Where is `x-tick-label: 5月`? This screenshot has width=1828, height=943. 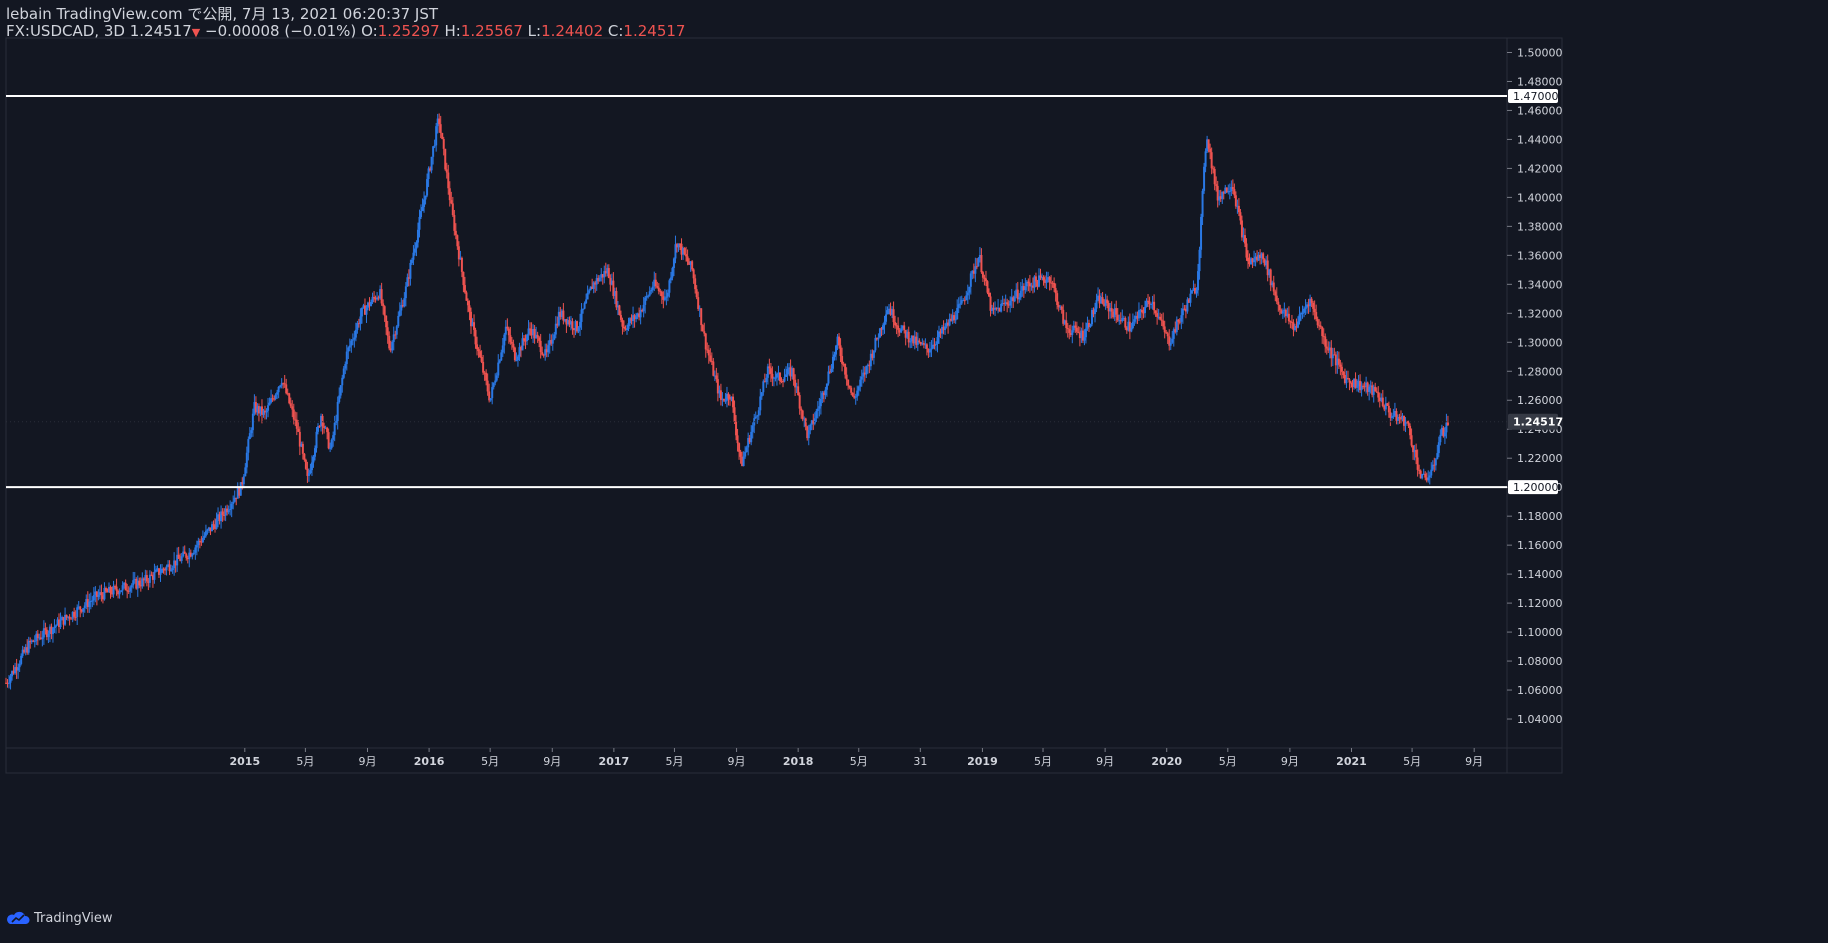
x-tick-label: 5月 is located at coordinates (490, 761).